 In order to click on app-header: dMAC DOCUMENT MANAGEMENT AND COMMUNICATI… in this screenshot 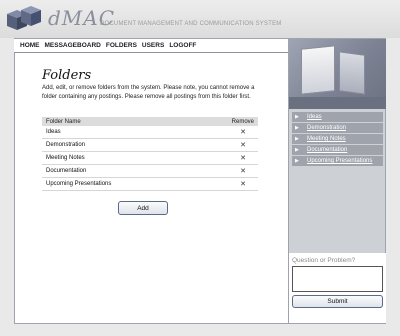, I will do `click(200, 19)`.